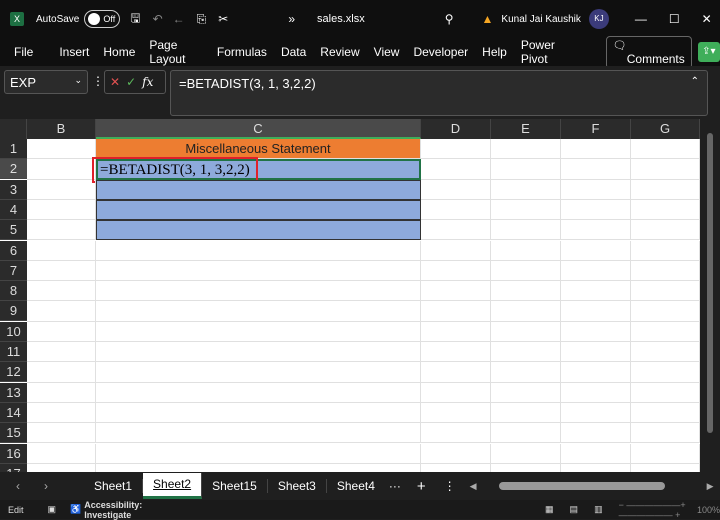  Describe the element at coordinates (665, 372) in the screenshot. I see `cell-G12` at that location.